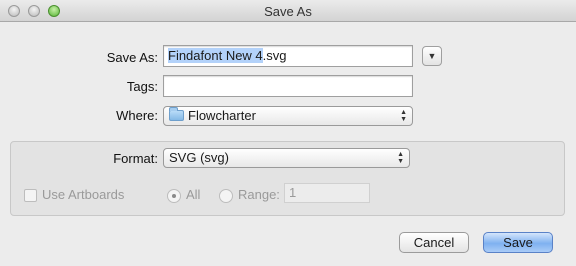 This screenshot has height=266, width=576. I want to click on tags-input, so click(288, 86).